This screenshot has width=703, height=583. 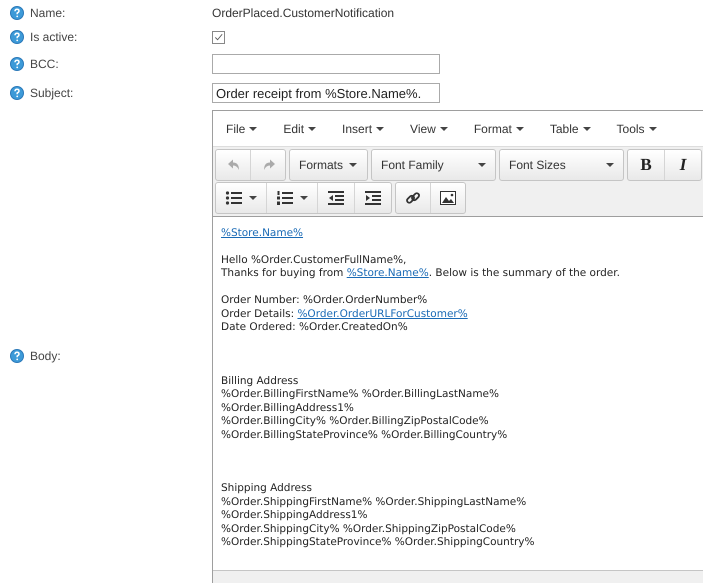 What do you see at coordinates (52, 93) in the screenshot?
I see `field-label: Subject:` at bounding box center [52, 93].